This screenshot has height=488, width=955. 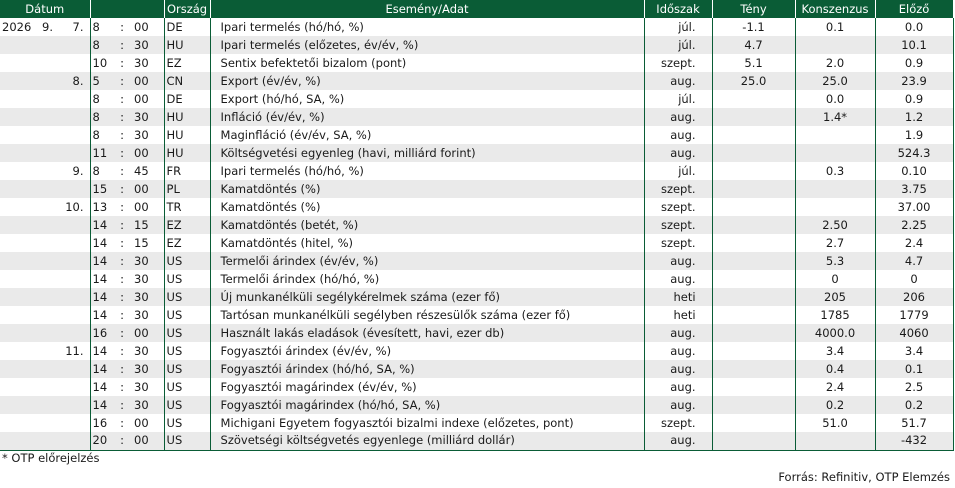 What do you see at coordinates (477, 117) in the screenshot?
I see `table-row: 8:30 HU Infláció (év/év, %) aug. 1.4* 1.2` at bounding box center [477, 117].